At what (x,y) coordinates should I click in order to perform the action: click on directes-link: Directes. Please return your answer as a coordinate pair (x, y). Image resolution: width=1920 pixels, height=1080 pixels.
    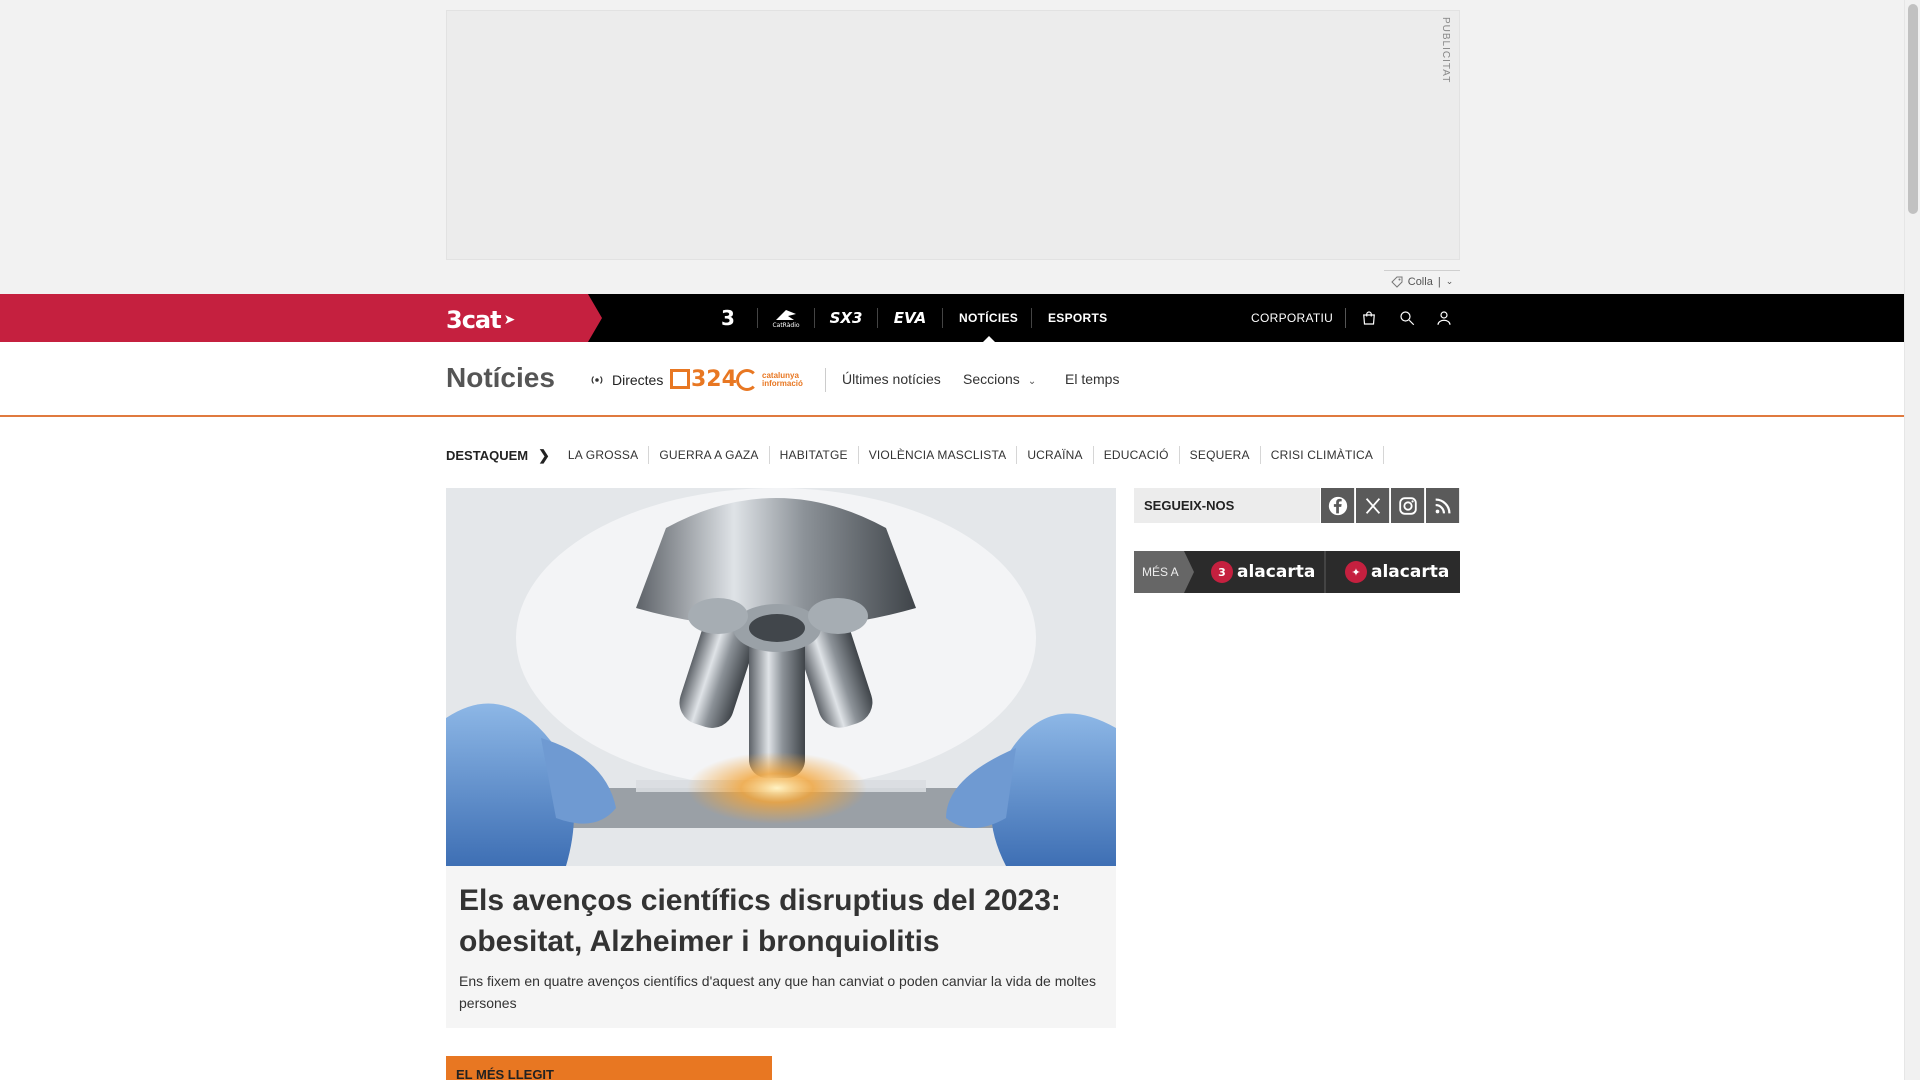
    Looking at the image, I should click on (626, 379).